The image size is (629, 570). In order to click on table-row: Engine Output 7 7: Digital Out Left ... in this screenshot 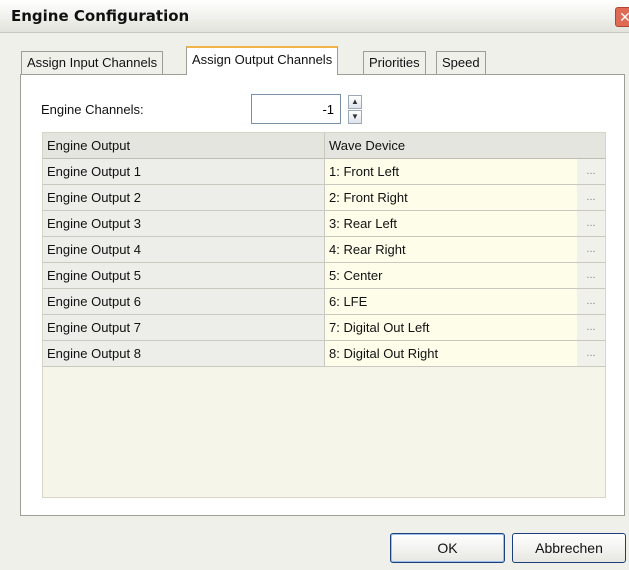, I will do `click(324, 328)`.